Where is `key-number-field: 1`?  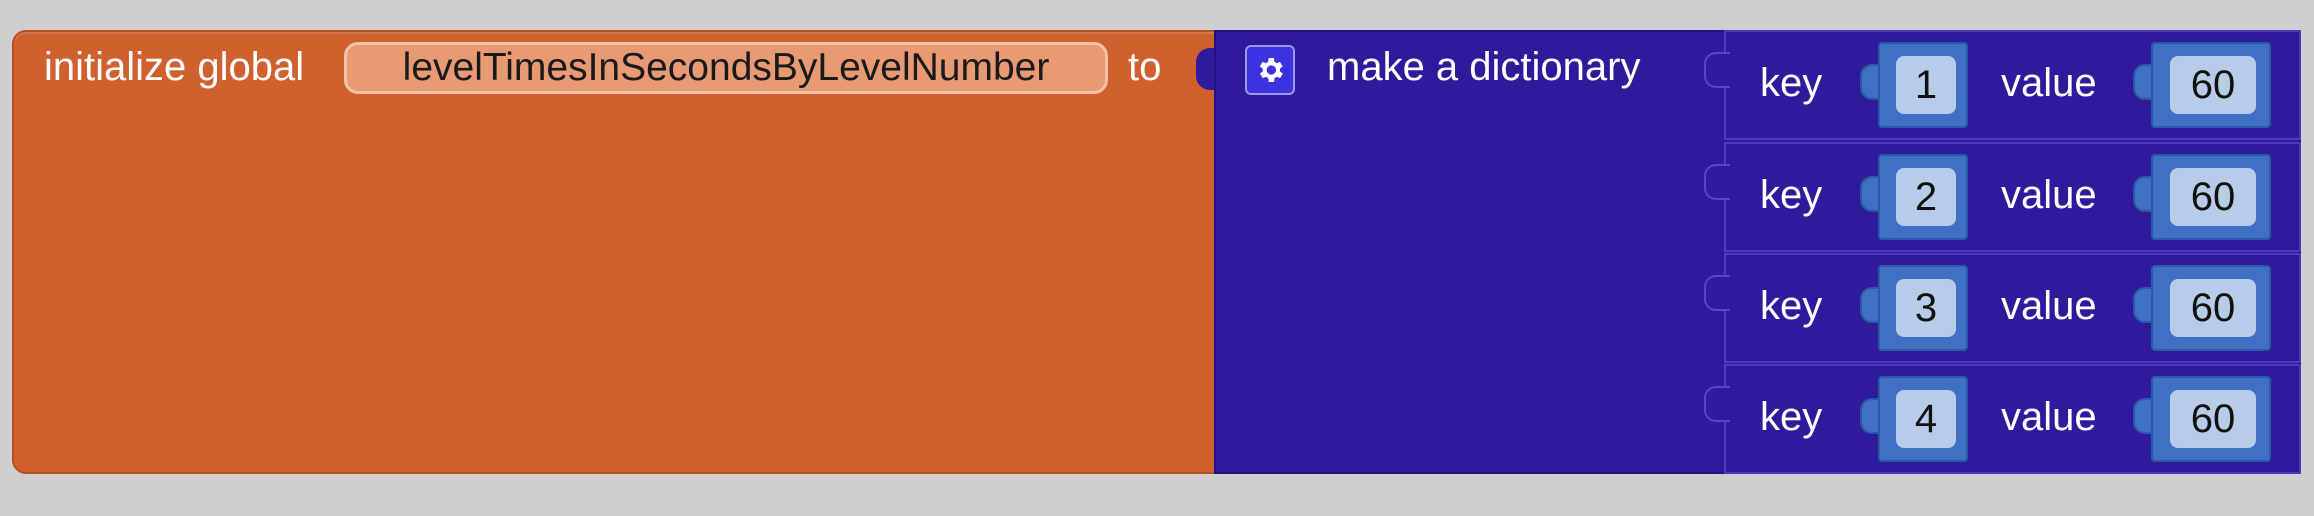 key-number-field: 1 is located at coordinates (1926, 85).